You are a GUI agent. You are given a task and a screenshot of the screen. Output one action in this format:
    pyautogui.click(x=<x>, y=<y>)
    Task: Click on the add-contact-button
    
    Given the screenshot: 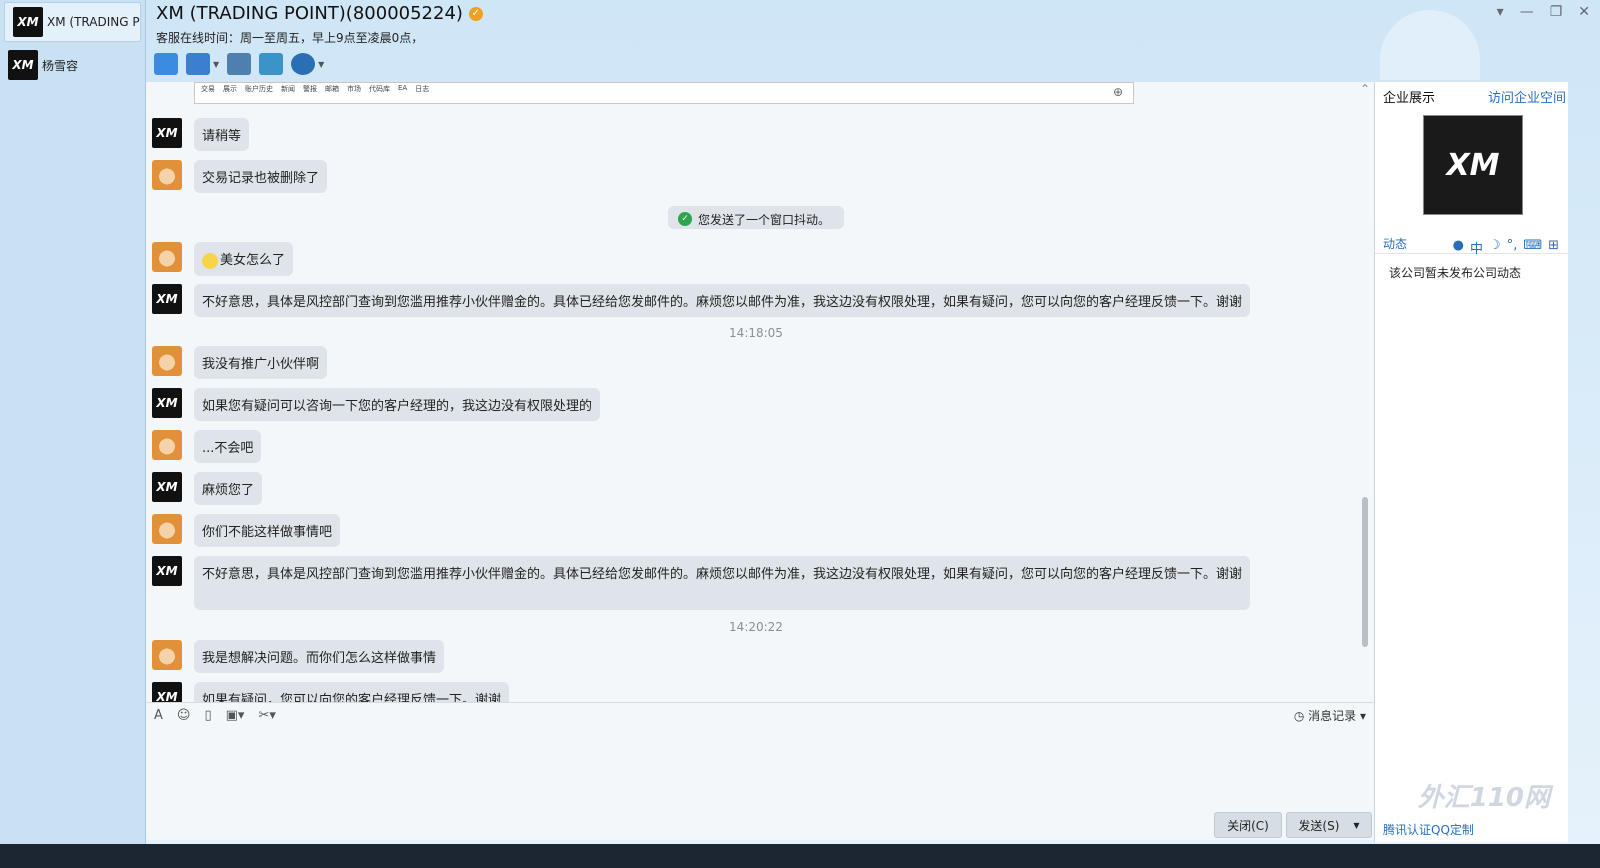 What is the action you would take?
    pyautogui.click(x=166, y=64)
    